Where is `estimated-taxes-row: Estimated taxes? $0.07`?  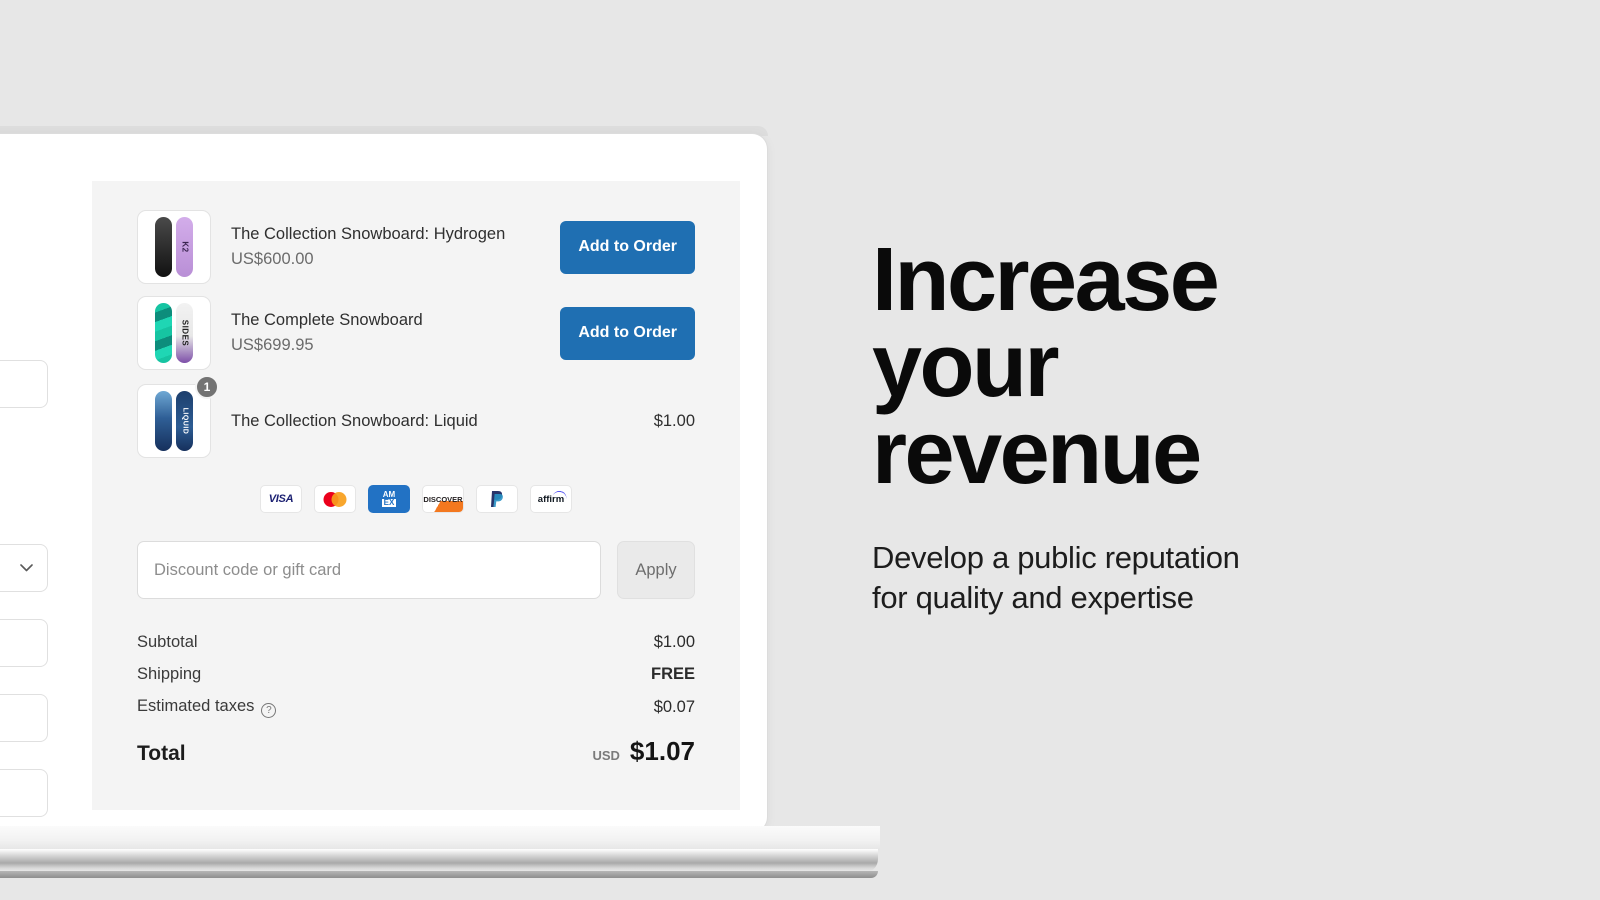 estimated-taxes-row: Estimated taxes? $0.07 is located at coordinates (416, 707).